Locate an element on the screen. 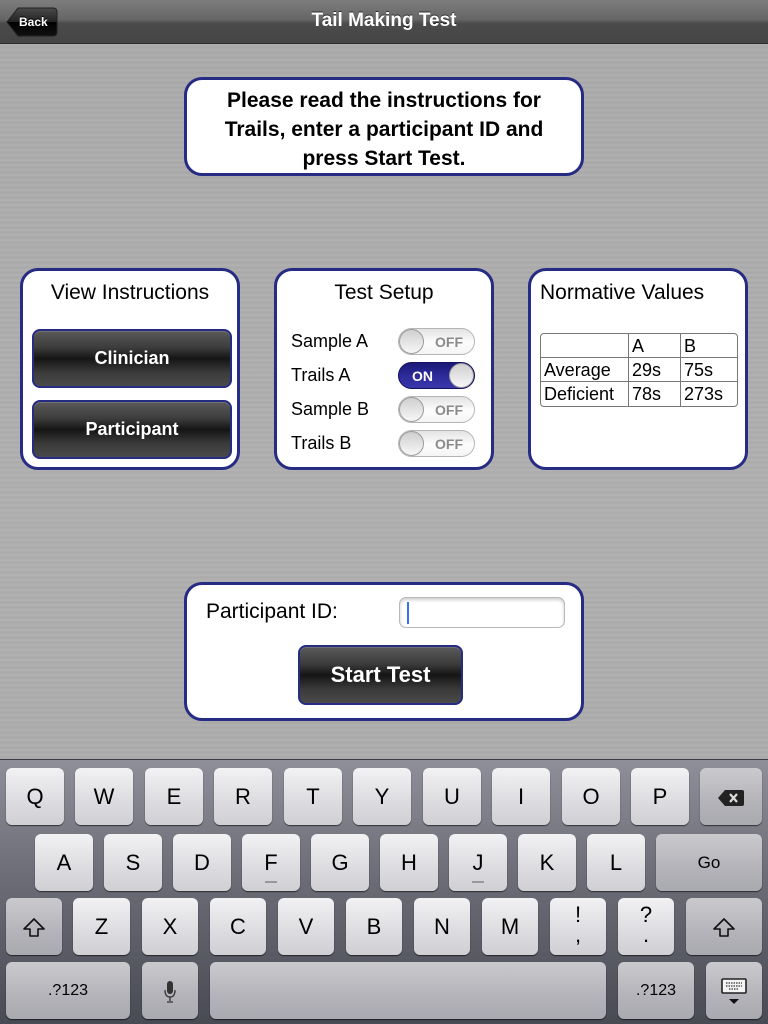 The width and height of the screenshot is (768, 1024). setup-row-trails-b: Trails B OFF is located at coordinates (386, 444).